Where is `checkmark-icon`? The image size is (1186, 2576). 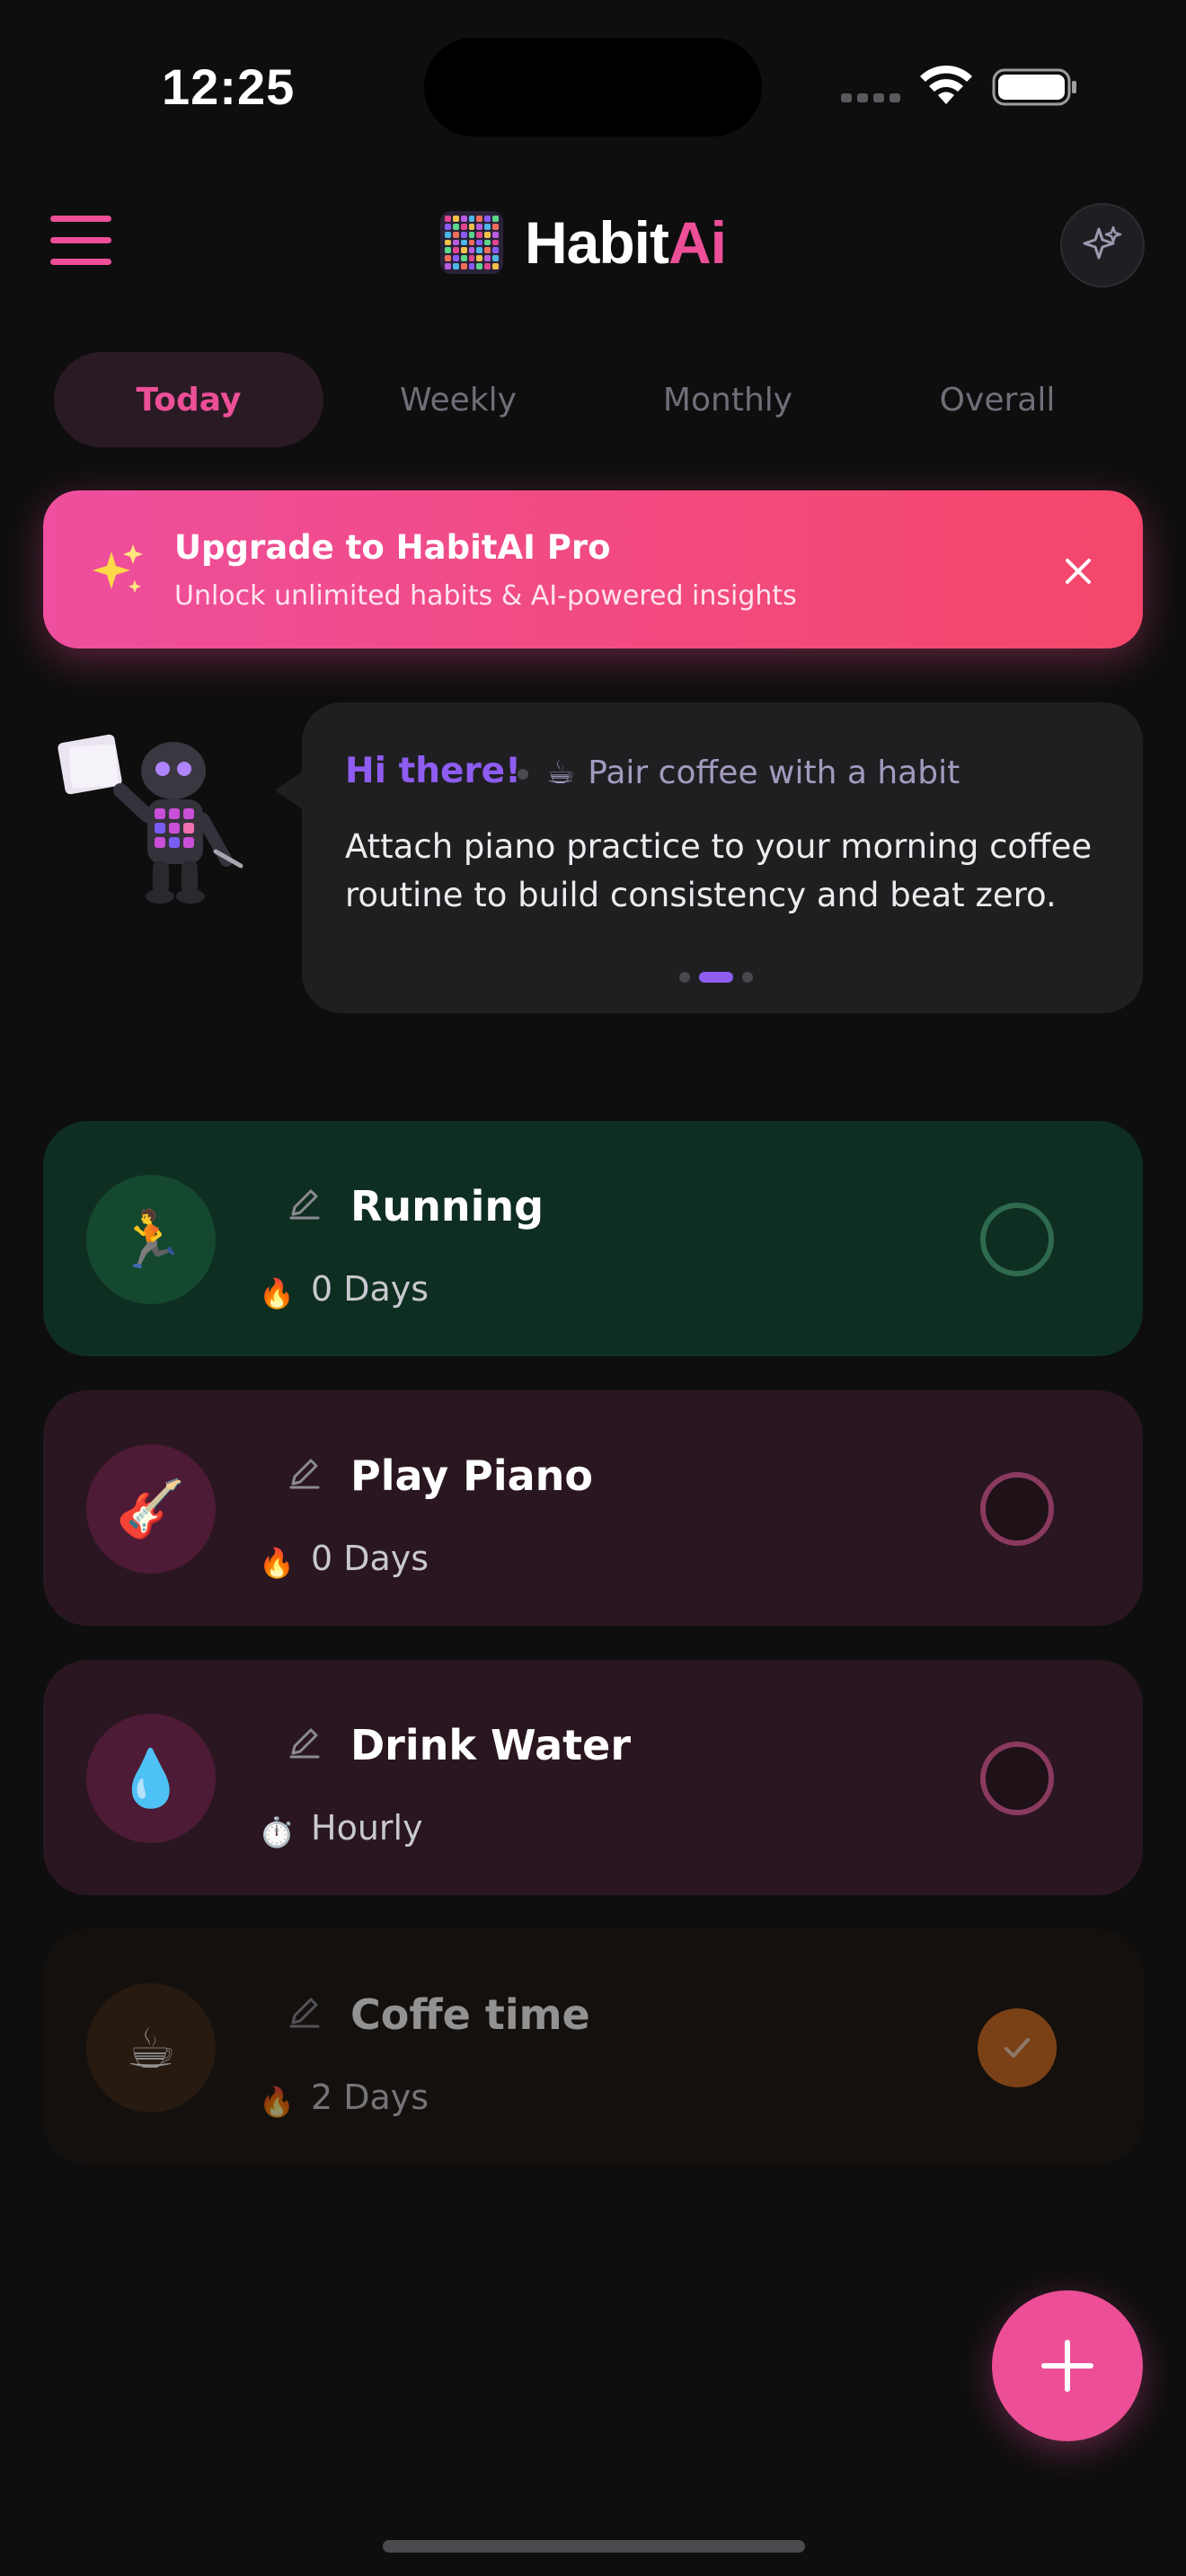 checkmark-icon is located at coordinates (1017, 2048).